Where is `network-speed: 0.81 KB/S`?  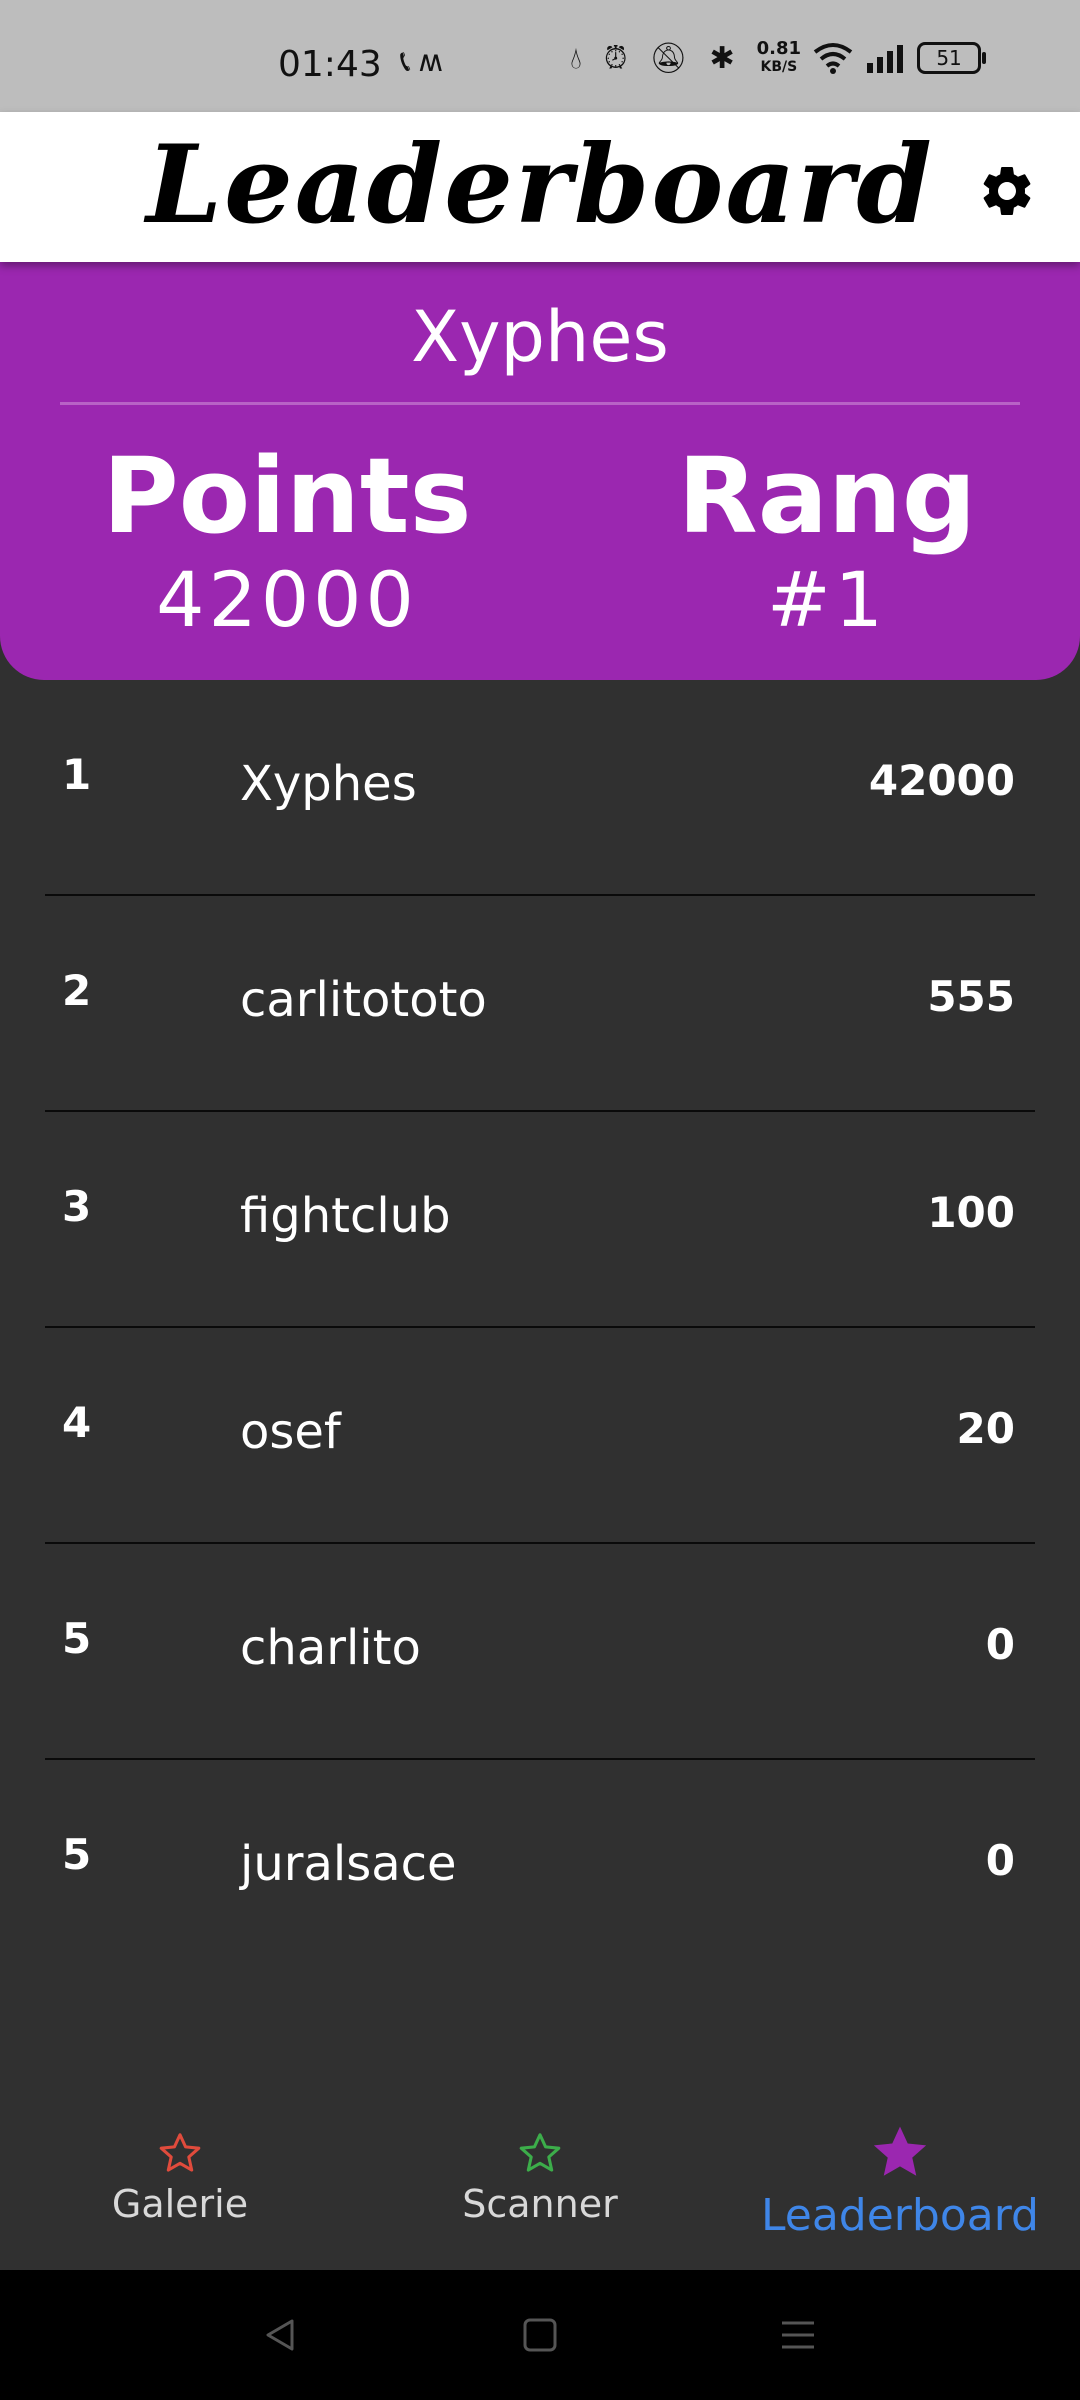
network-speed: 0.81 KB/S is located at coordinates (779, 58).